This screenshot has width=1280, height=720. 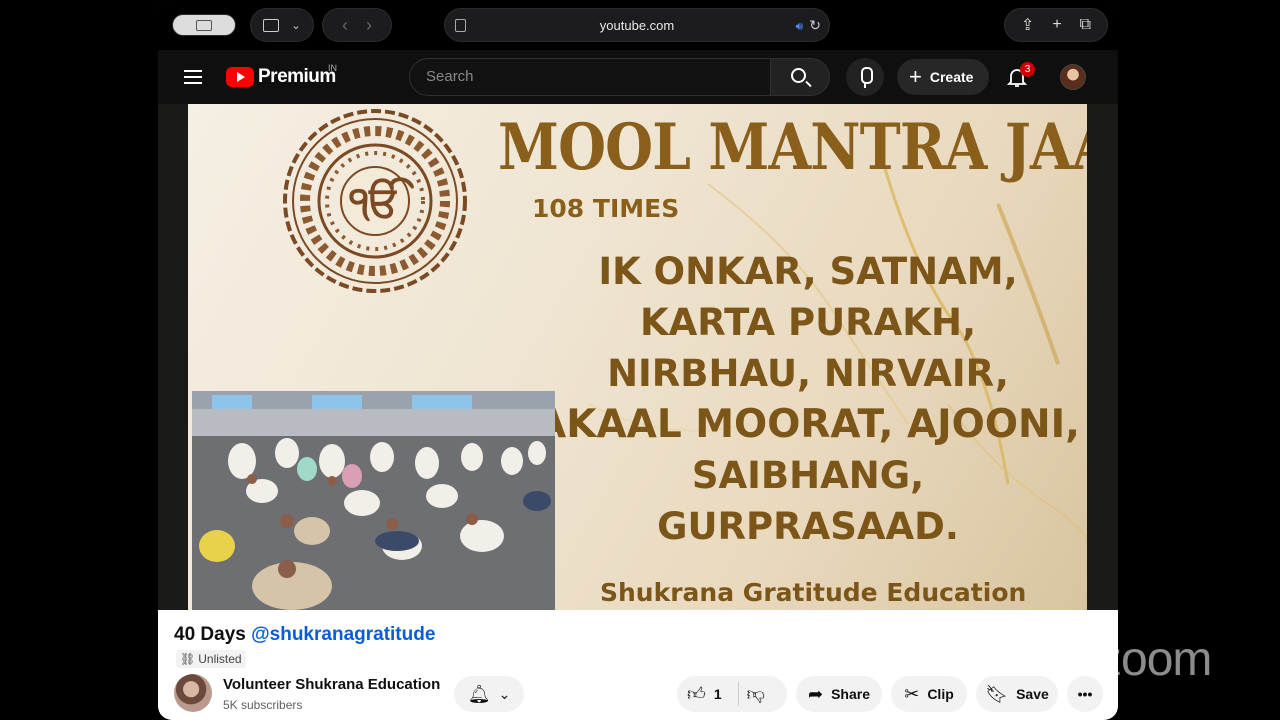 I want to click on zoom-watermark: zoom, so click(x=1155, y=659).